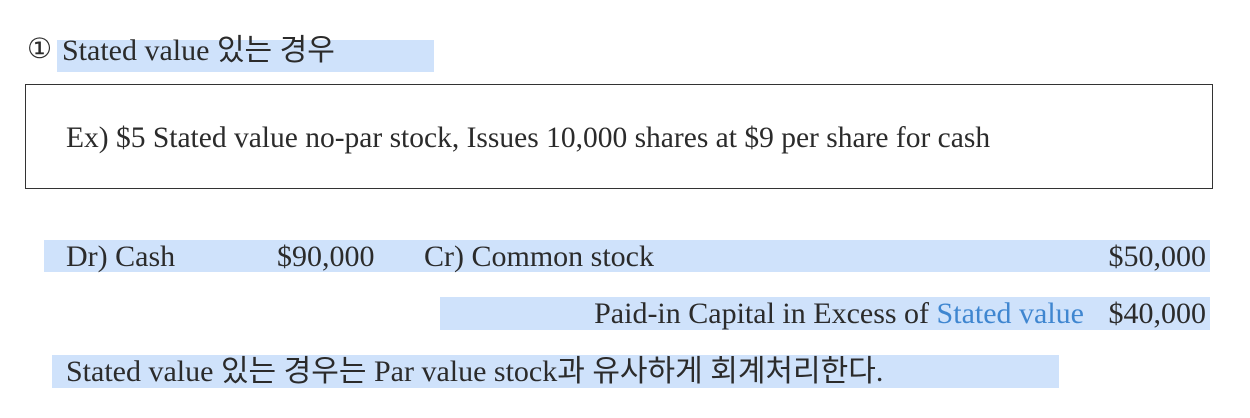  What do you see at coordinates (539, 256) in the screenshot?
I see `credit-label-common-stock: Cr) Common stock` at bounding box center [539, 256].